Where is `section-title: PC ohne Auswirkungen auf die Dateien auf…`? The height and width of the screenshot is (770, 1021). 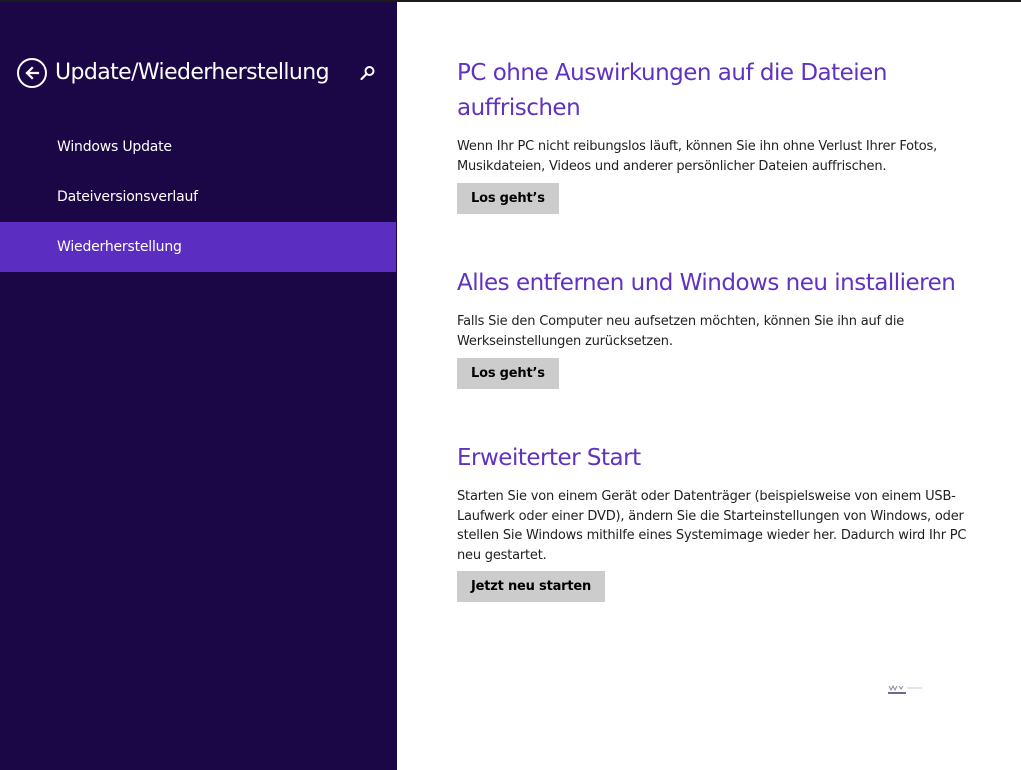 section-title: PC ohne Auswirkungen auf die Dateien auf… is located at coordinates (672, 90).